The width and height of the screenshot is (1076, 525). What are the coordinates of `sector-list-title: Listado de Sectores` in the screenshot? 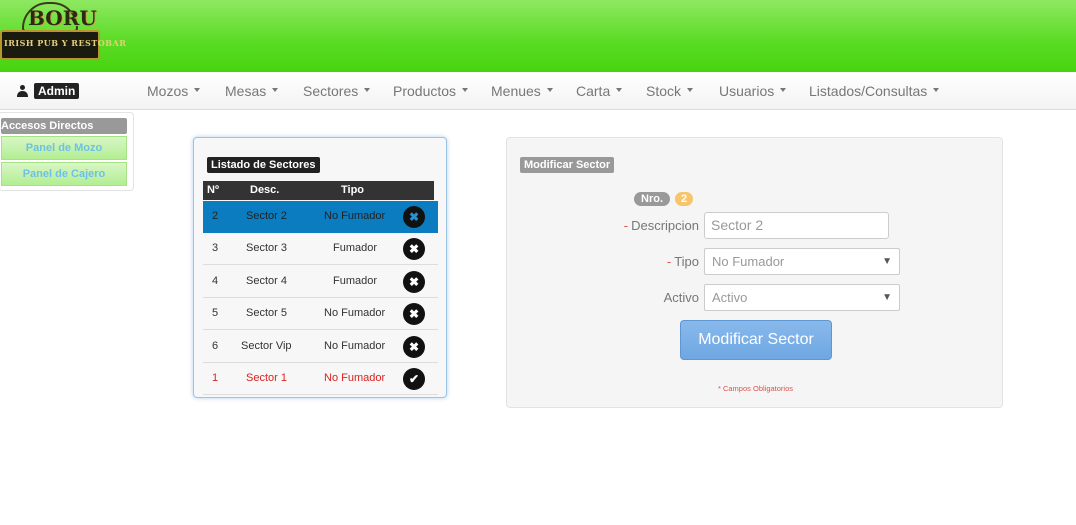 It's located at (263, 165).